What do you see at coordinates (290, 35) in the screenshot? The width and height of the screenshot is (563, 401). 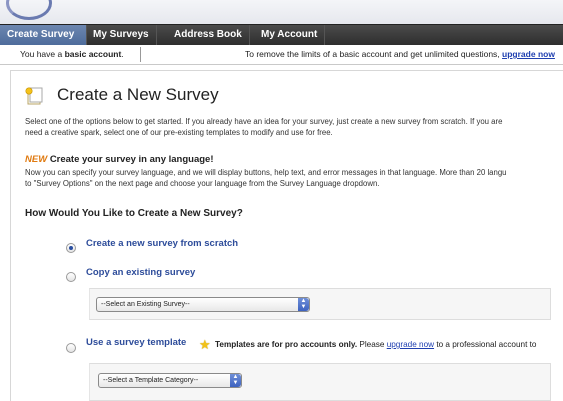 I see `nav-tab-my-account: My Account` at bounding box center [290, 35].